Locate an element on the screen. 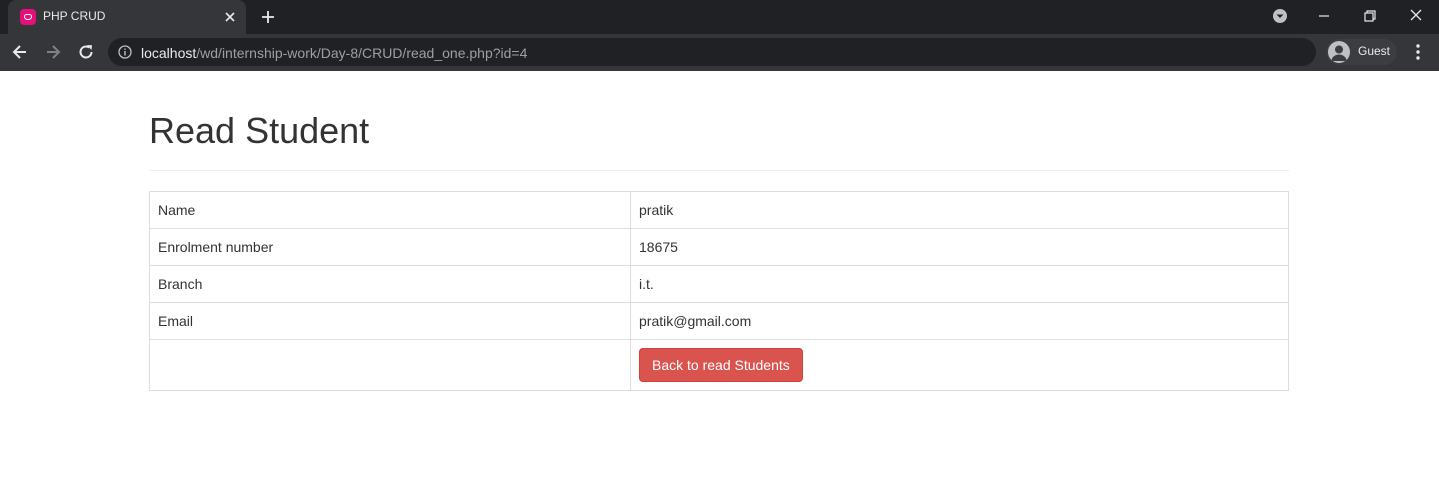 The height and width of the screenshot is (501, 1439). row-value: pratik is located at coordinates (959, 210).